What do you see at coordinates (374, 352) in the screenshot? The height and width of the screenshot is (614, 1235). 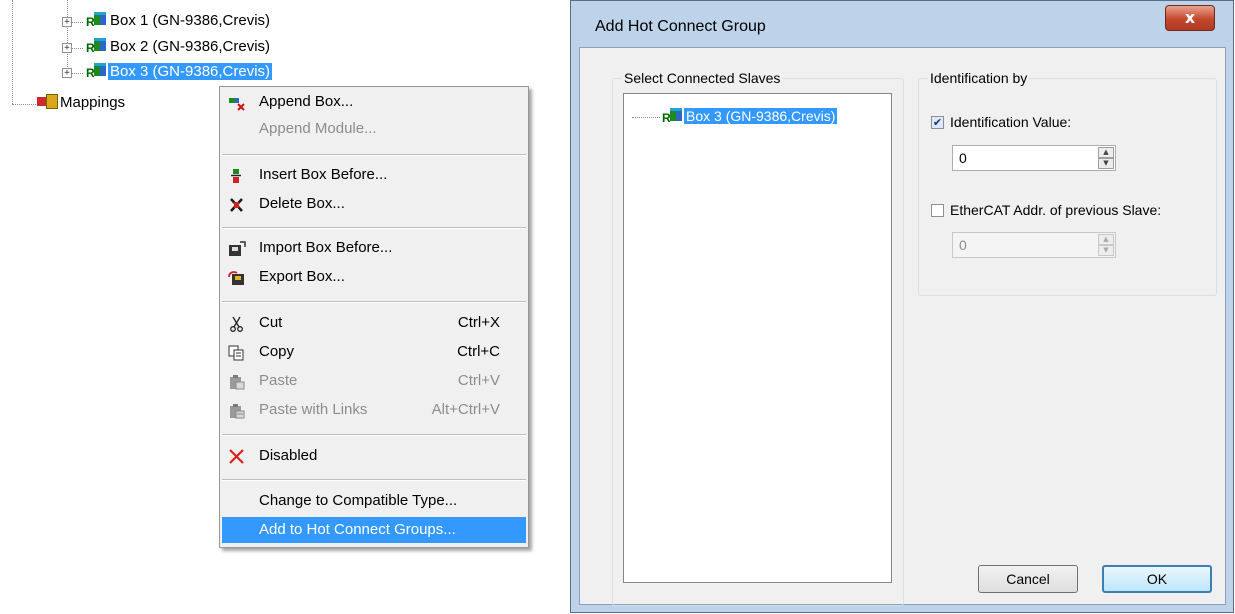 I see `menu-item-copy: Copy Ctrl+C` at bounding box center [374, 352].